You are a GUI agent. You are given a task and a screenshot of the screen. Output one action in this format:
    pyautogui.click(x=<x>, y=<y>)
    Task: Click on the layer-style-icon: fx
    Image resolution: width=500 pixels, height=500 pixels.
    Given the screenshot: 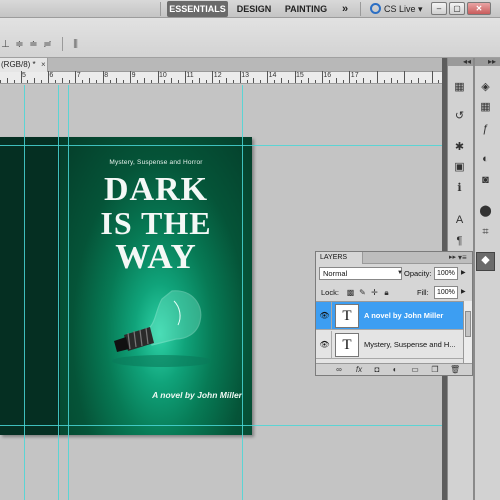 What is the action you would take?
    pyautogui.click(x=359, y=370)
    